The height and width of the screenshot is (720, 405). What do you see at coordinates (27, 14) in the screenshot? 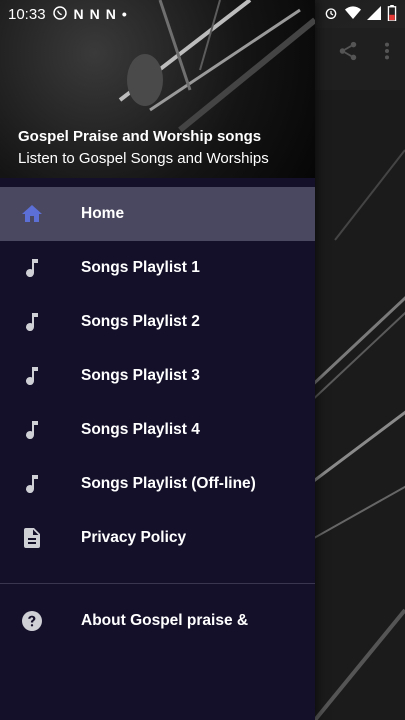
I see `status-time: 10:33` at bounding box center [27, 14].